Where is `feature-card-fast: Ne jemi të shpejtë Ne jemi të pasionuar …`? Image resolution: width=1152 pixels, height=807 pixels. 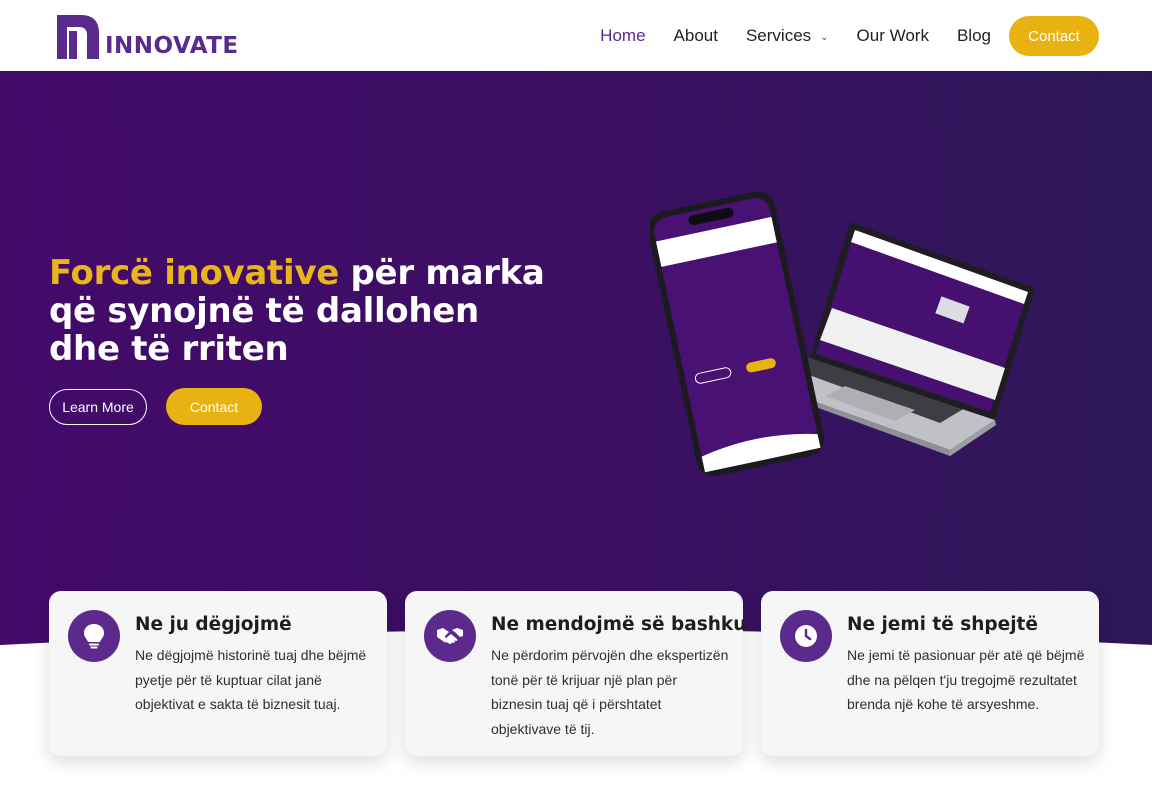
feature-card-fast: Ne jemi të shpejtë Ne jemi të pasionuar … is located at coordinates (930, 673).